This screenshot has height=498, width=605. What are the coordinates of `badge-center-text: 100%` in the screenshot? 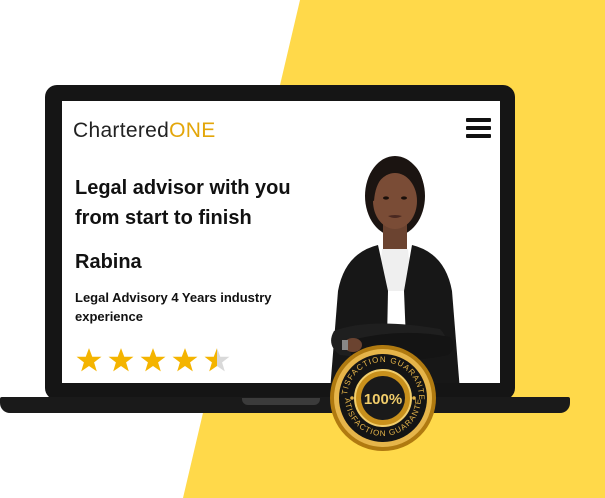 It's located at (383, 399).